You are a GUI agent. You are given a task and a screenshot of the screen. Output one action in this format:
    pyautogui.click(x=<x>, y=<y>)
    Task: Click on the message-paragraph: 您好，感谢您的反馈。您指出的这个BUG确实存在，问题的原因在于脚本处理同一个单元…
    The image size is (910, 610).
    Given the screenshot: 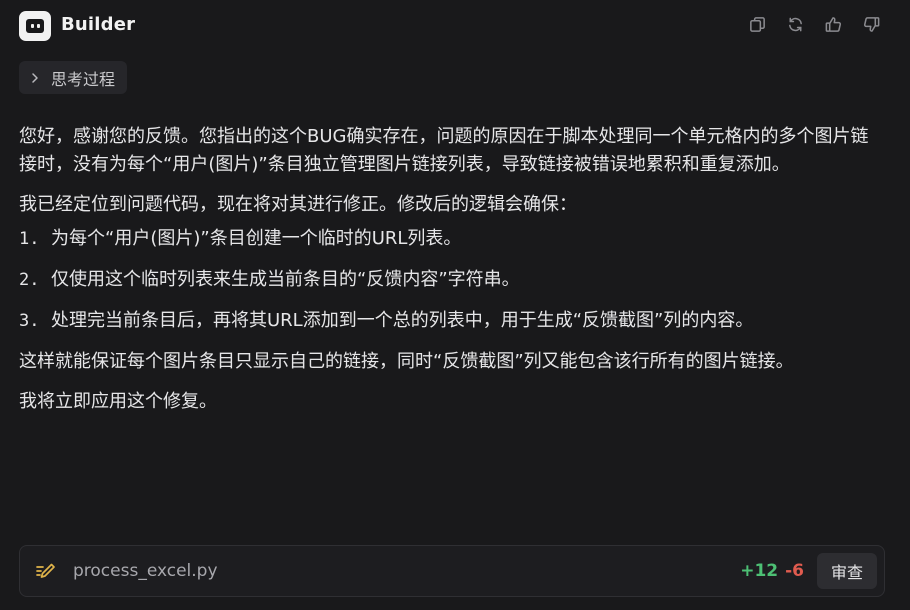 What is the action you would take?
    pyautogui.click(x=444, y=150)
    